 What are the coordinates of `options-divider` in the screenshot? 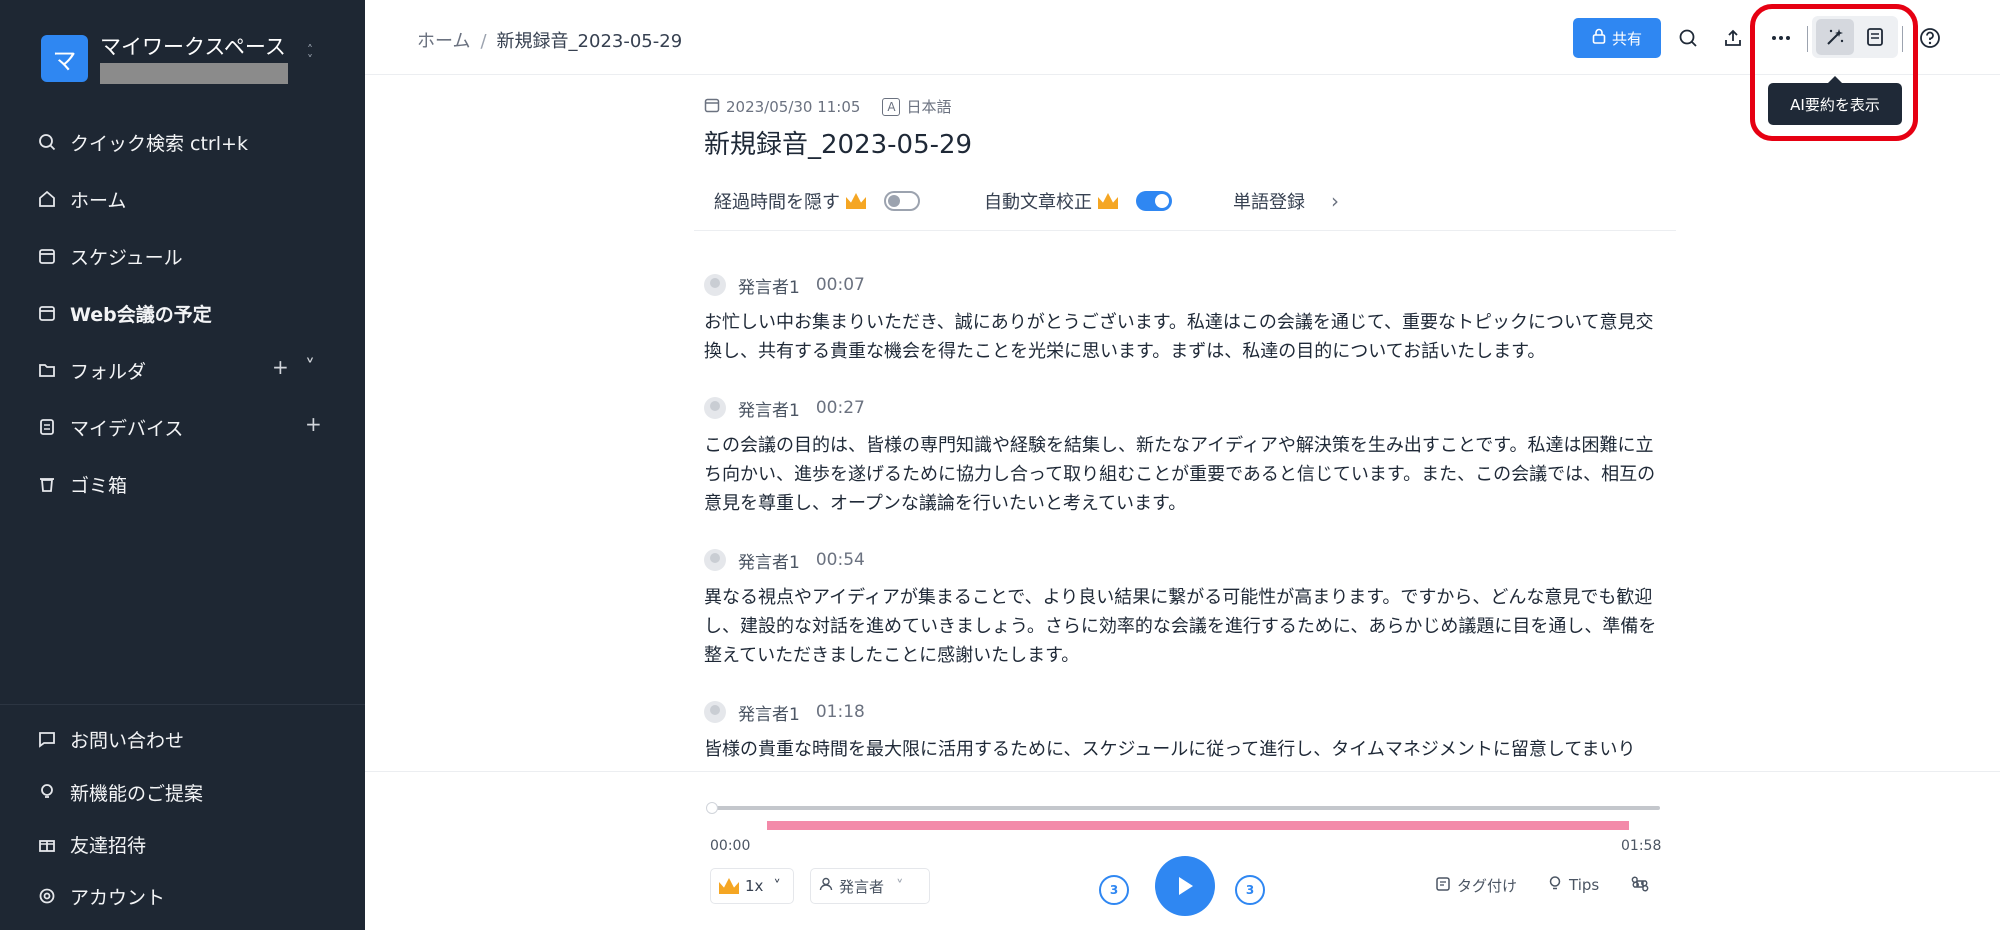 It's located at (1185, 230).